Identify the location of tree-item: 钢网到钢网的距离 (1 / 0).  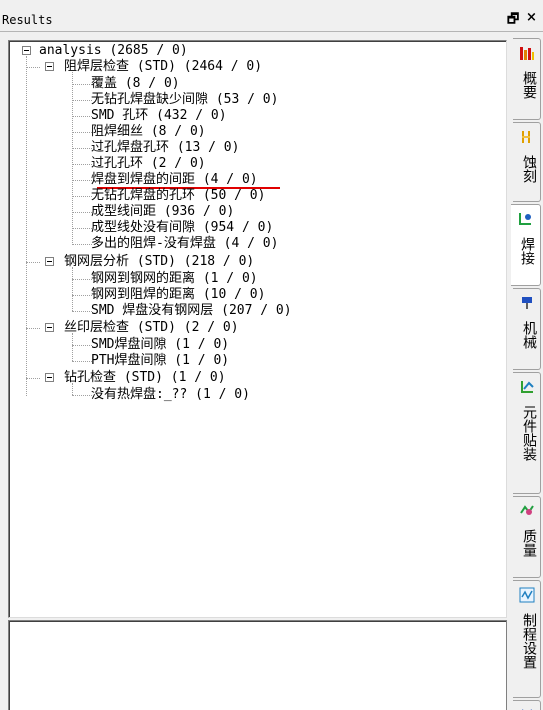
(174, 279).